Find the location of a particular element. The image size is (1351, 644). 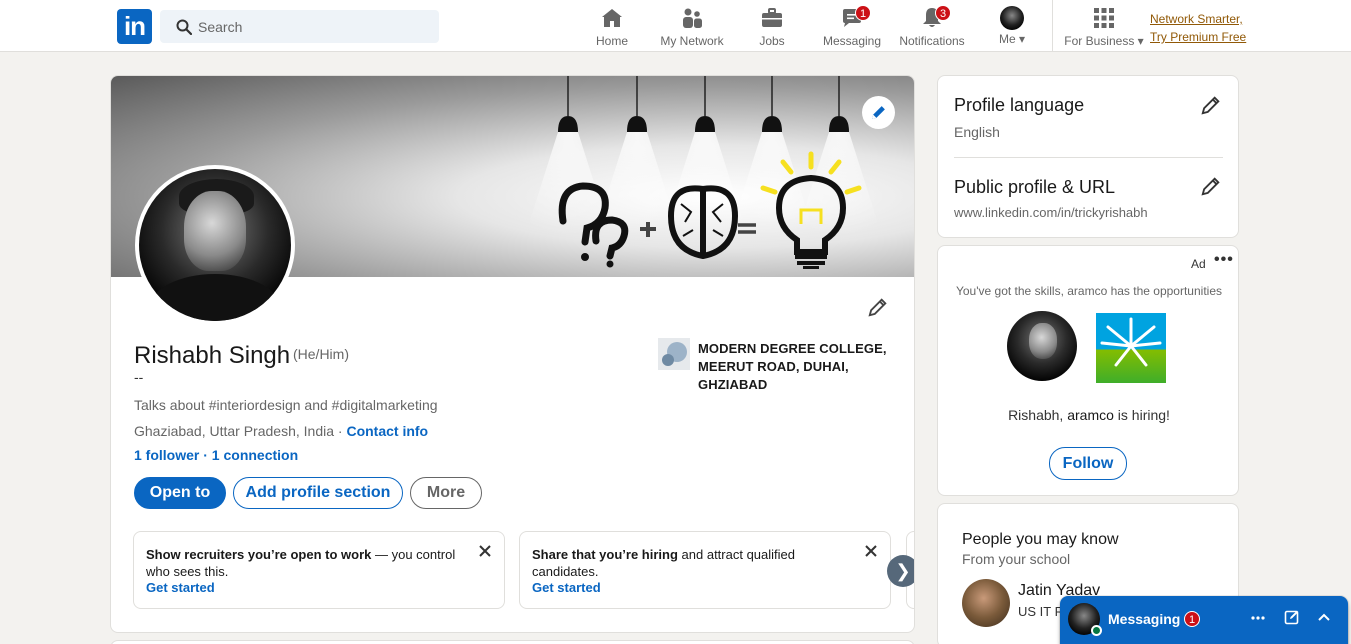

premium-line-2: Try Premium Free is located at coordinates (1198, 37).